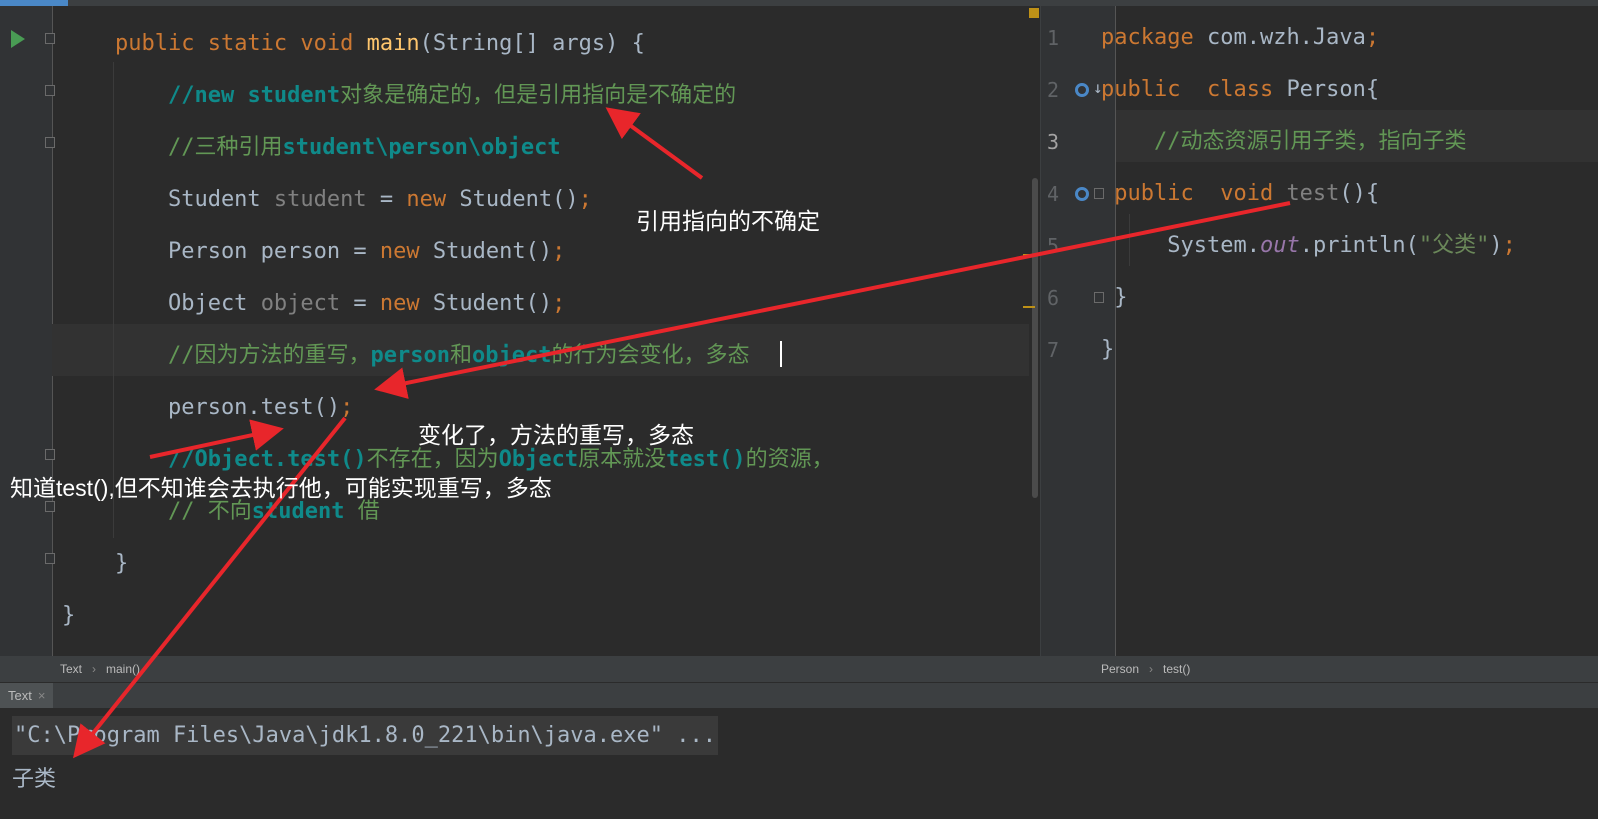  Describe the element at coordinates (1279, 245) in the screenshot. I see `code-token: out` at that location.